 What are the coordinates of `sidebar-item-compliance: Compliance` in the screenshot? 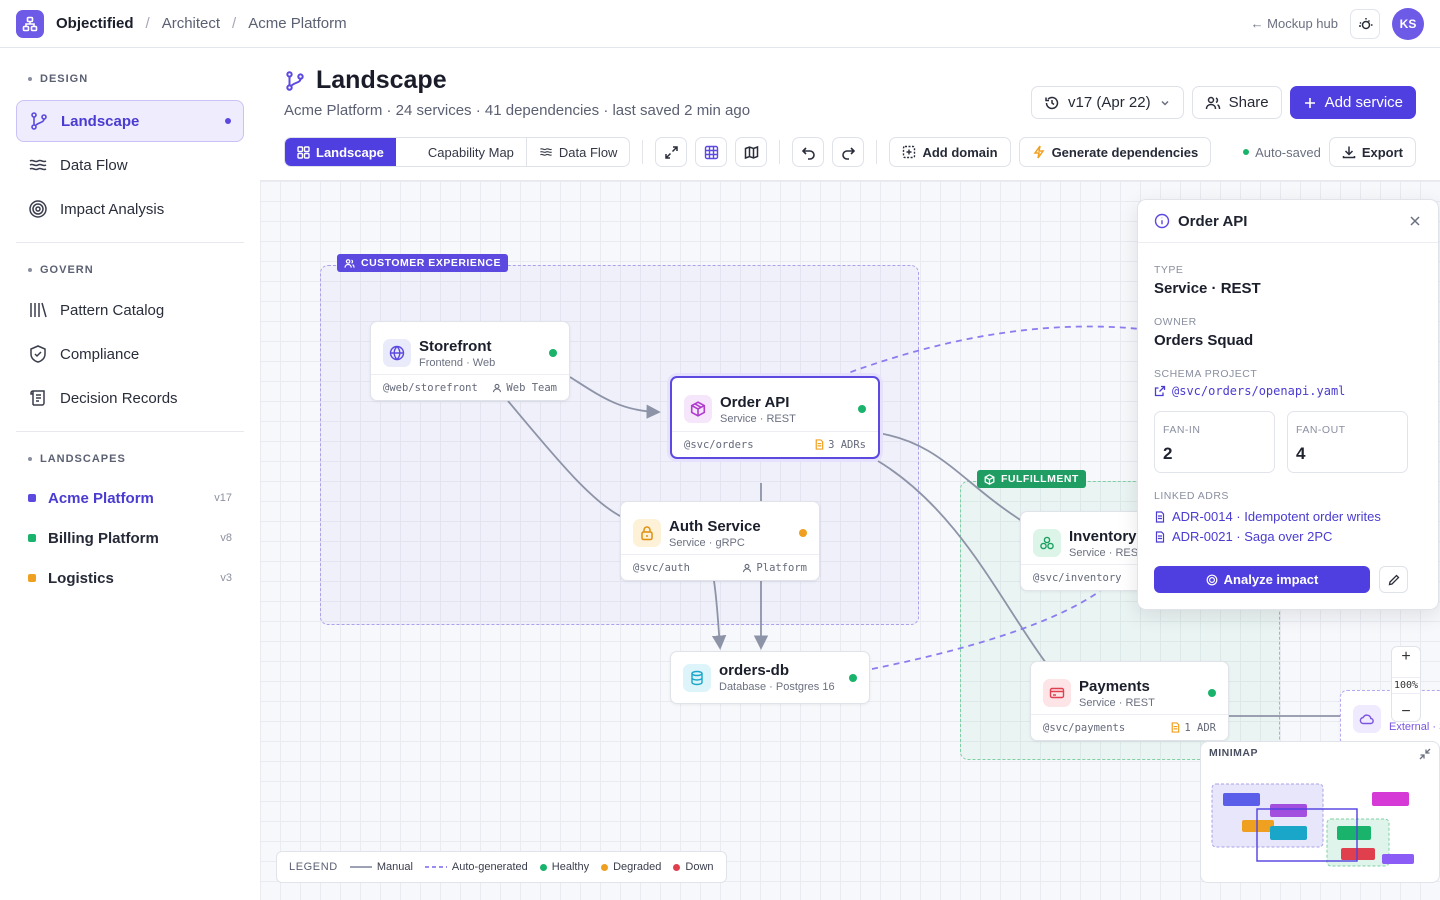 It's located at (130, 354).